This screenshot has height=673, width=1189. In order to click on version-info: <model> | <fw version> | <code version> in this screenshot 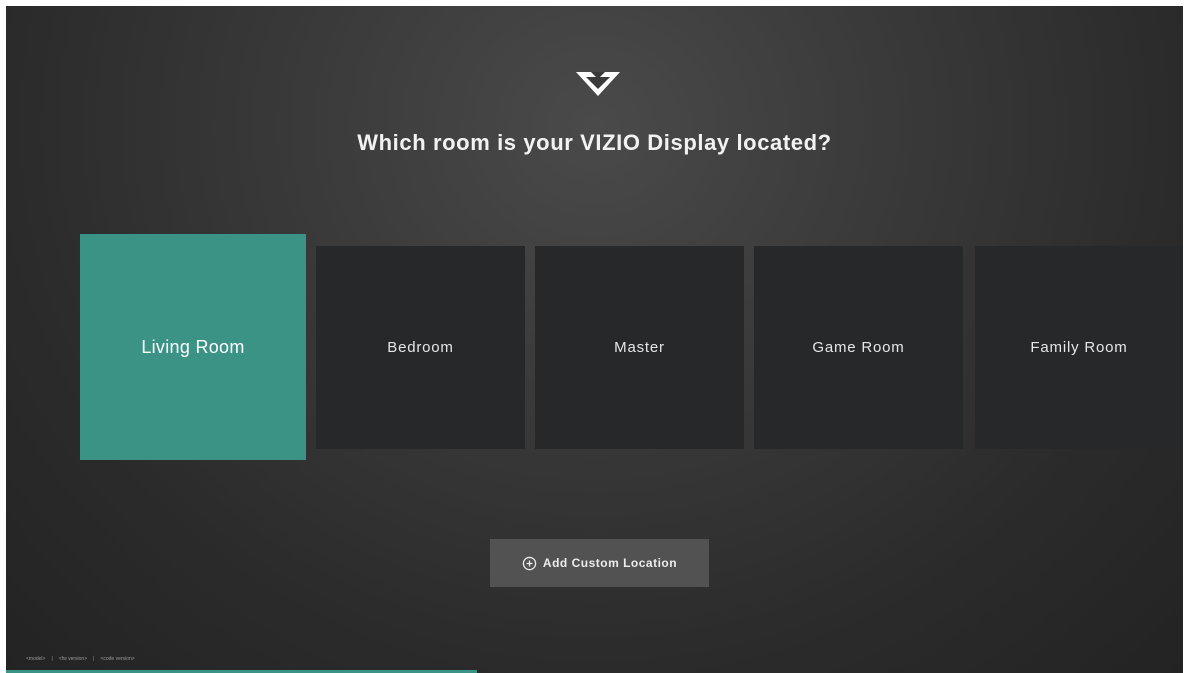, I will do `click(80, 659)`.